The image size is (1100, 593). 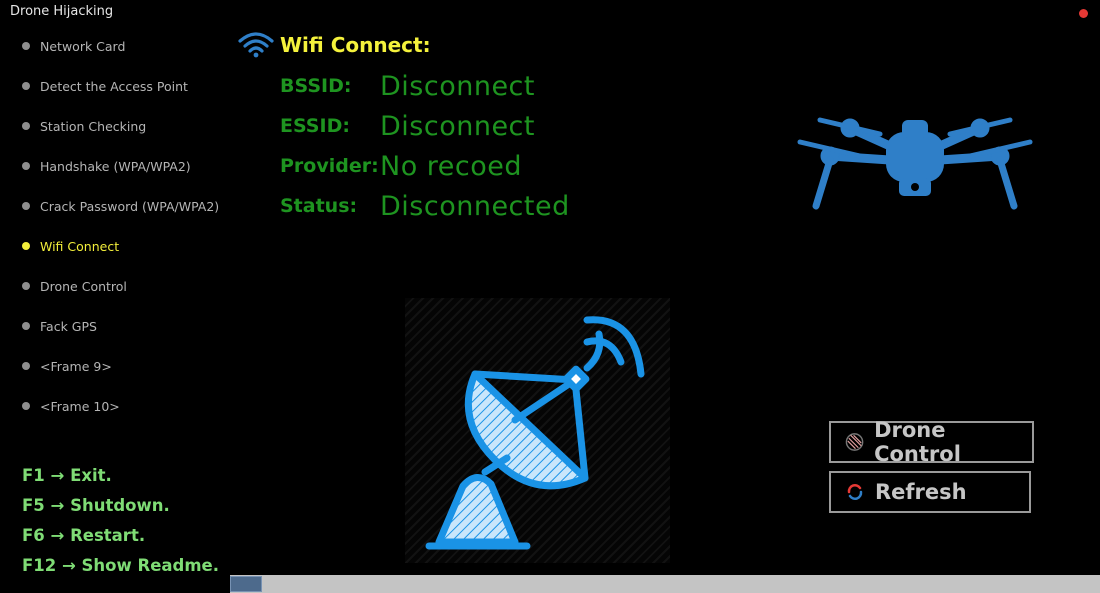 I want to click on essid-value: Disconnect, so click(x=457, y=126).